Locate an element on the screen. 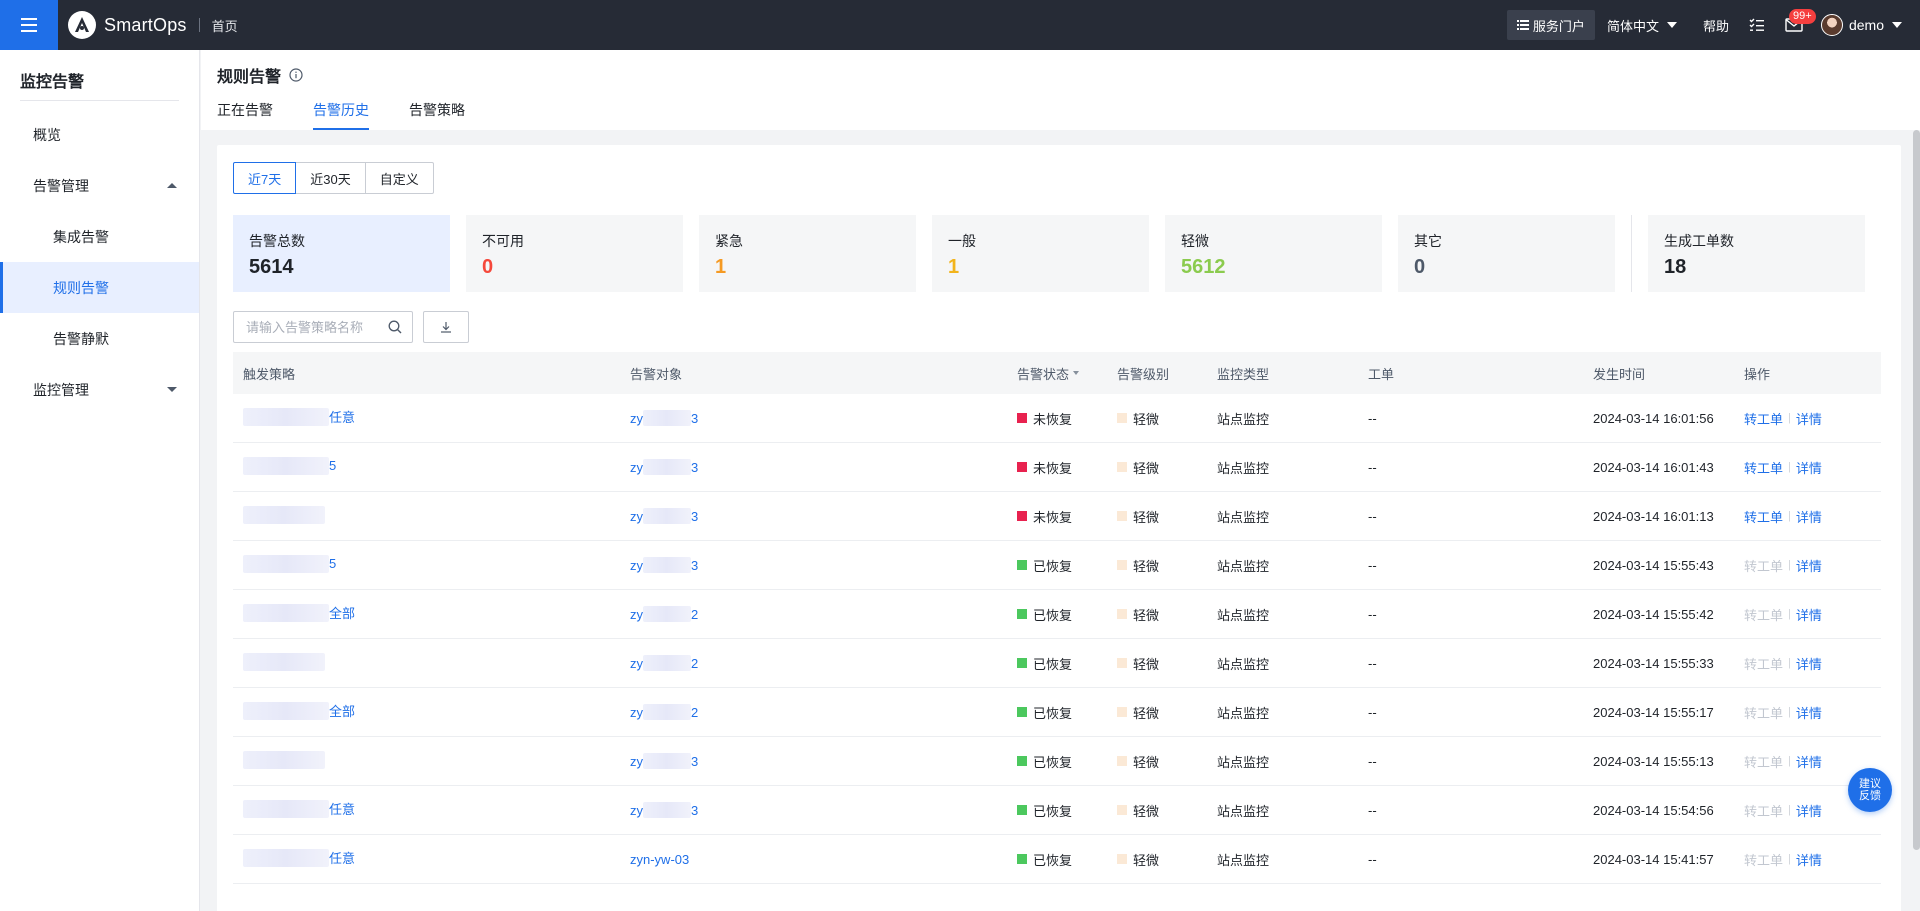  sidebar-item-overview: 概览 is located at coordinates (99, 134).